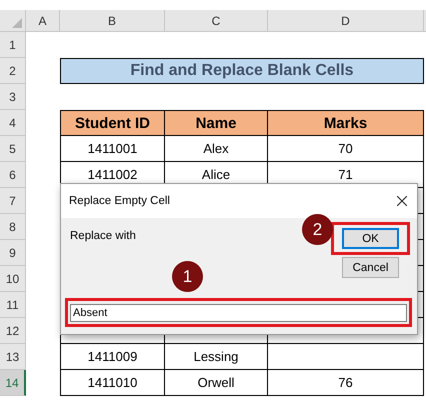 The width and height of the screenshot is (426, 400). I want to click on row-header: 1, so click(13, 45).